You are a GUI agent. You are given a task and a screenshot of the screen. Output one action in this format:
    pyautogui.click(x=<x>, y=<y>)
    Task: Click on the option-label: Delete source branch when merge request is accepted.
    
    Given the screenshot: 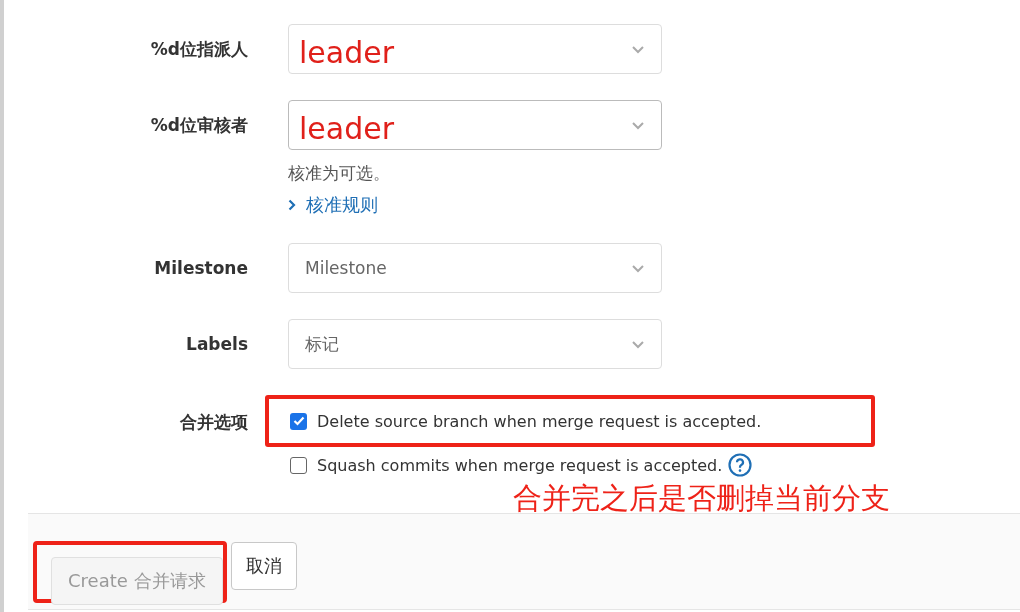 What is the action you would take?
    pyautogui.click(x=539, y=421)
    